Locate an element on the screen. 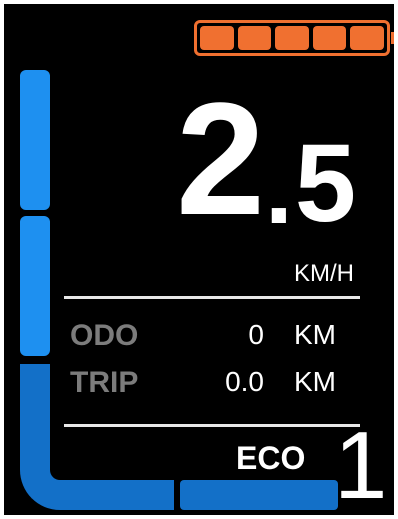  odo-value: 0 is located at coordinates (256, 334).